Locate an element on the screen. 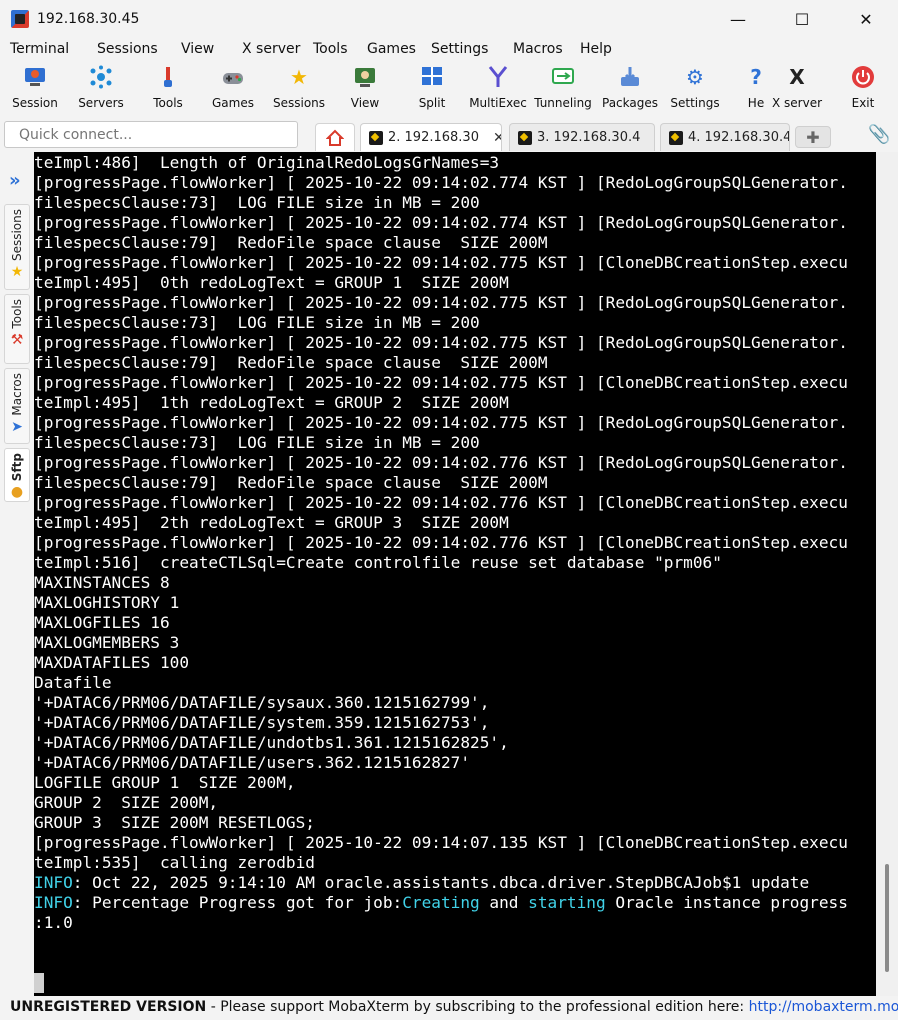 Image resolution: width=898 pixels, height=1020 pixels. new-tab-button: ✚ is located at coordinates (813, 137).